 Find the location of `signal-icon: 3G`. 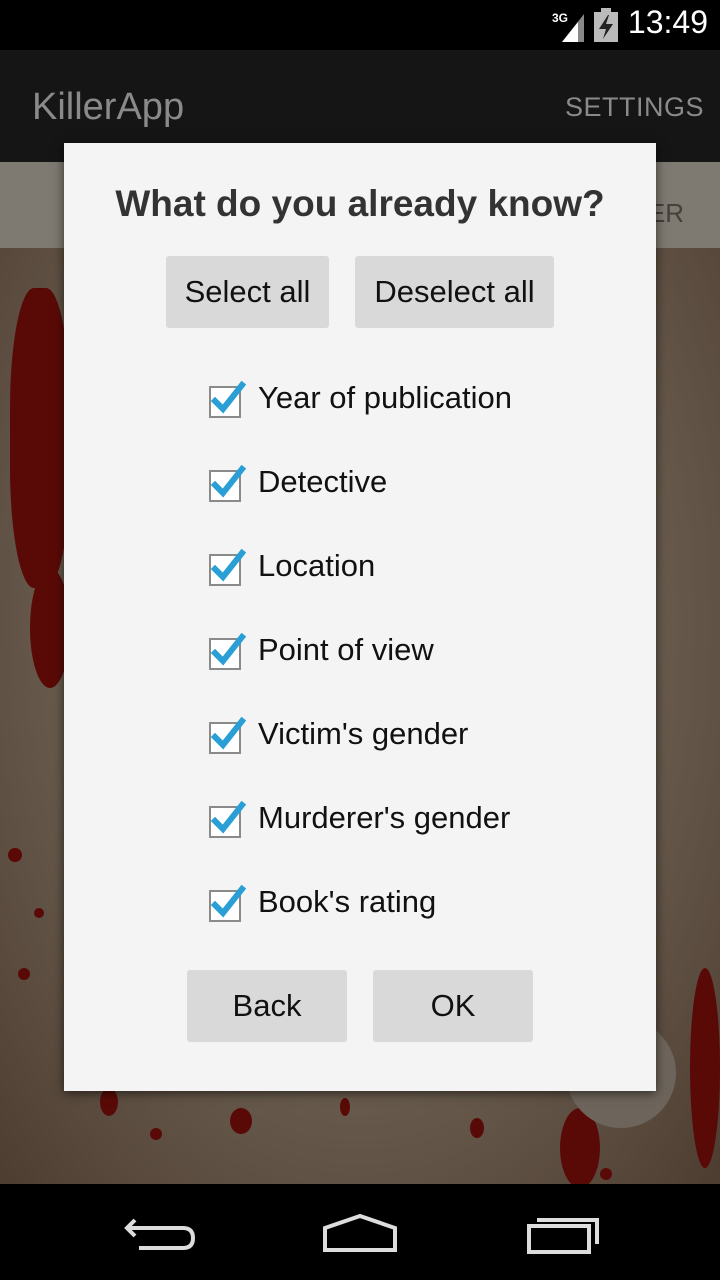

signal-icon: 3G is located at coordinates (568, 26).